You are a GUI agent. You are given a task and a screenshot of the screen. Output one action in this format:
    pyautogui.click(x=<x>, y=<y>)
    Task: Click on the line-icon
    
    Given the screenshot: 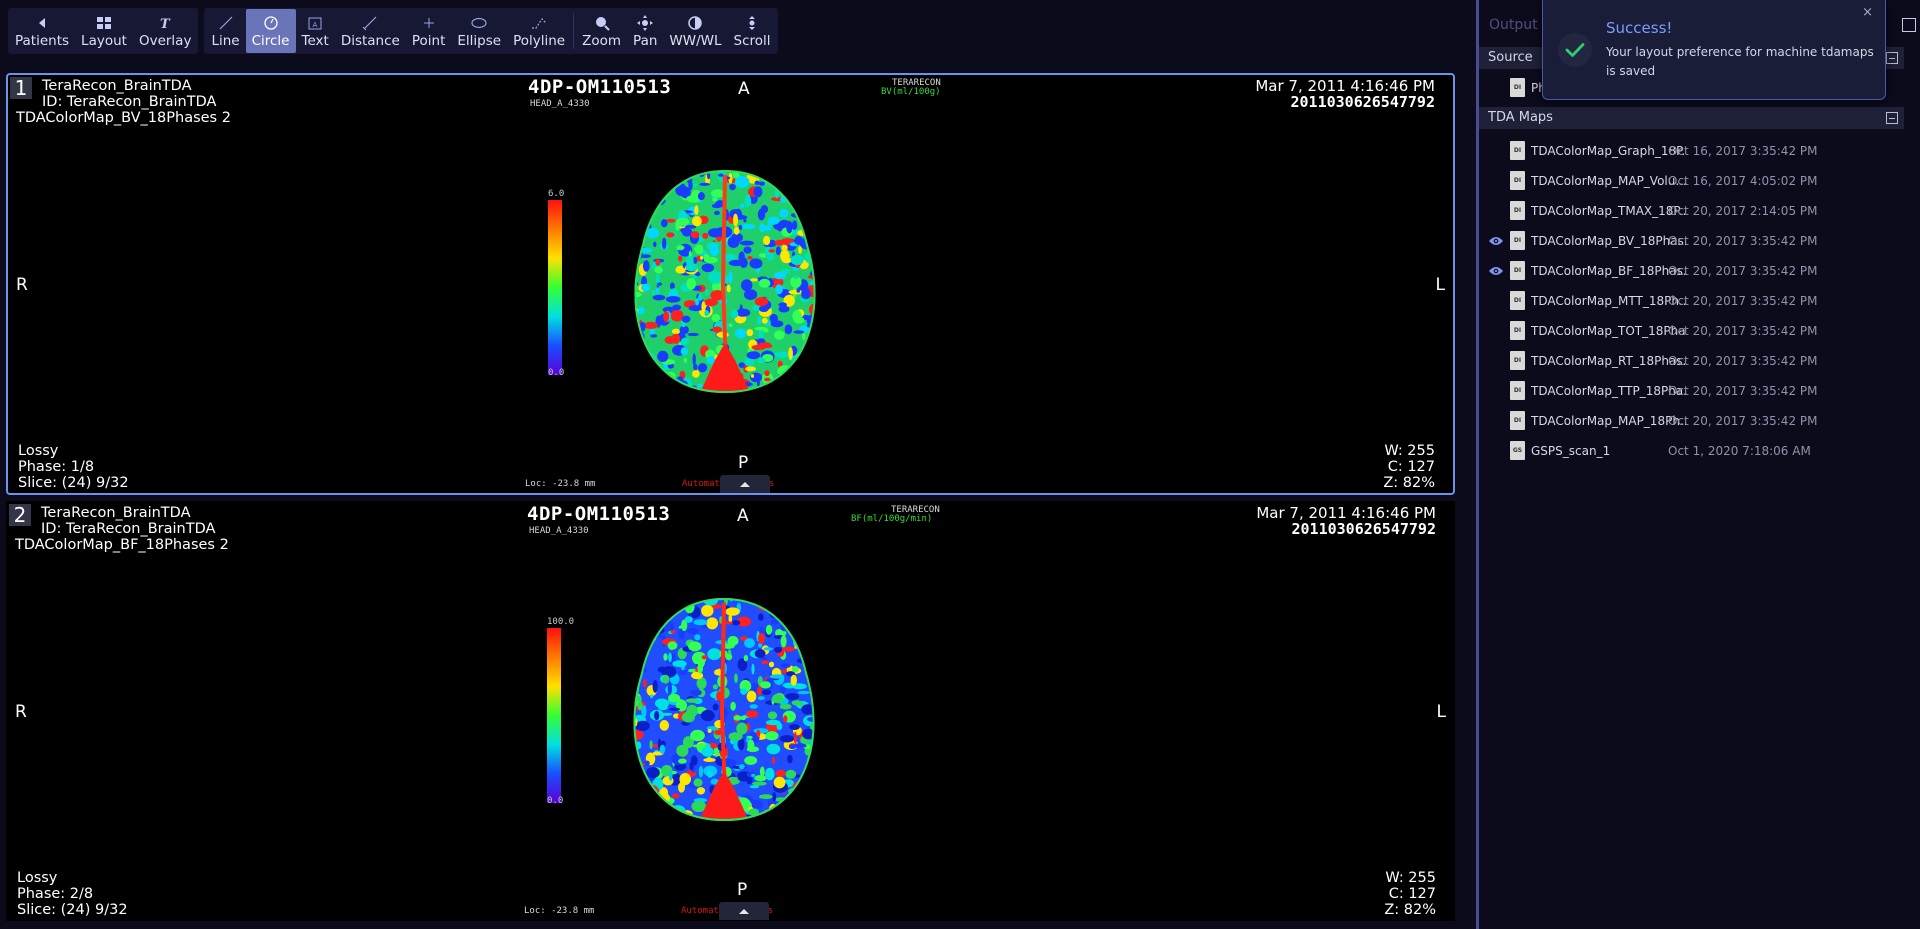 What is the action you would take?
    pyautogui.click(x=226, y=22)
    